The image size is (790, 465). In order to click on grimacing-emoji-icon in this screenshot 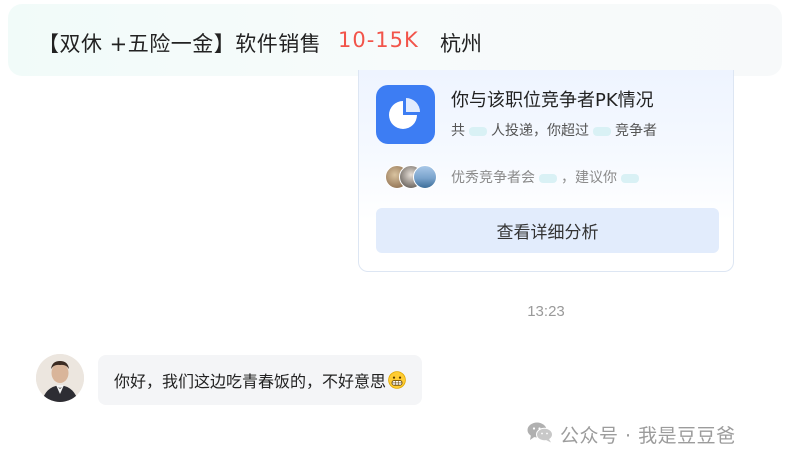, I will do `click(397, 380)`.